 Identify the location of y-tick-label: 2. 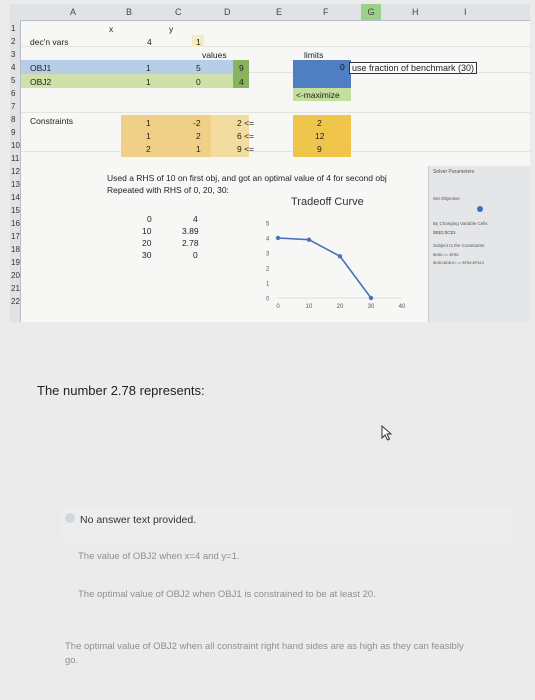
(268, 270).